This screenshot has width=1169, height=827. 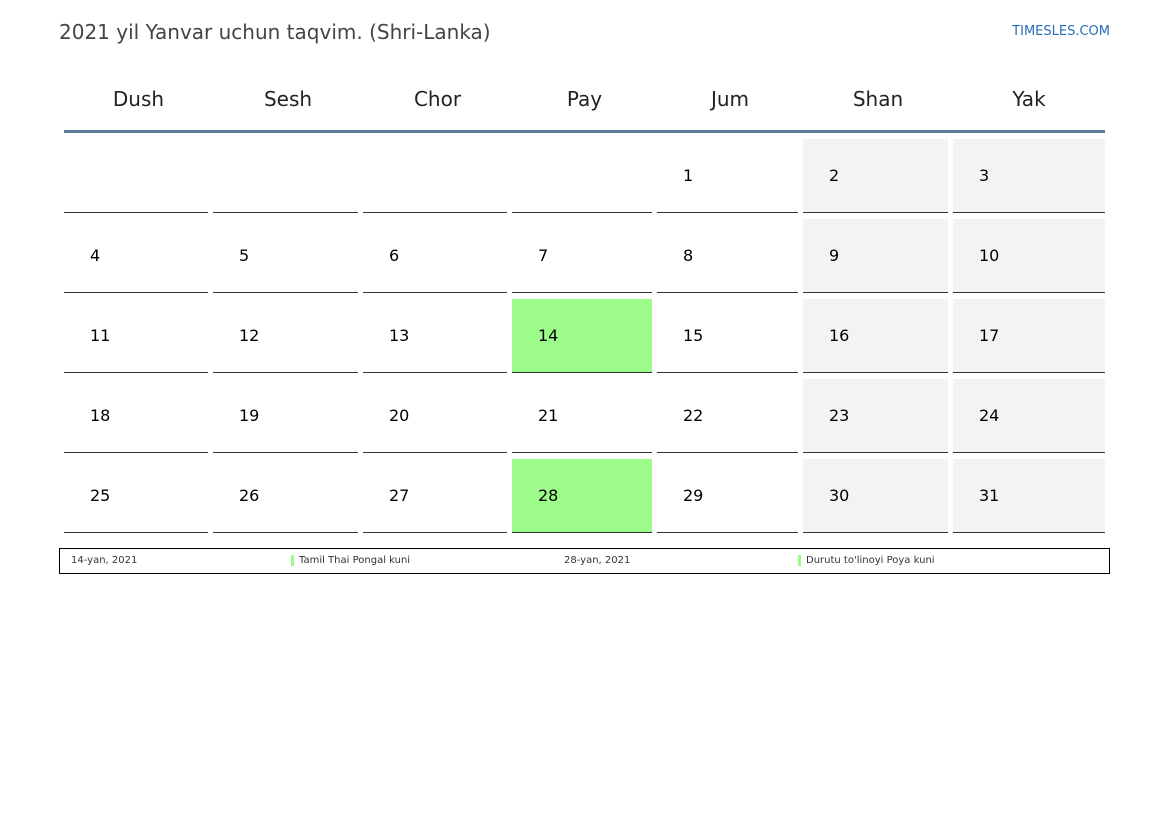 I want to click on week-row: 18 19 20 21 22 23 24, so click(x=584, y=417).